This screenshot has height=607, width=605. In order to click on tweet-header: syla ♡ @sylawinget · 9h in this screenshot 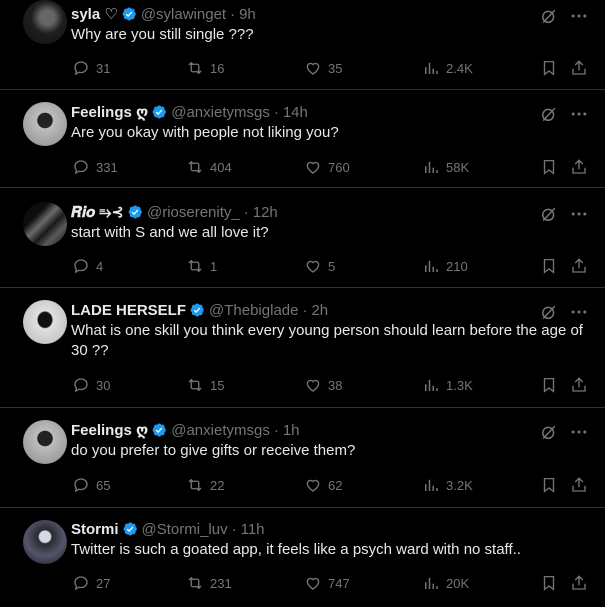, I will do `click(163, 14)`.